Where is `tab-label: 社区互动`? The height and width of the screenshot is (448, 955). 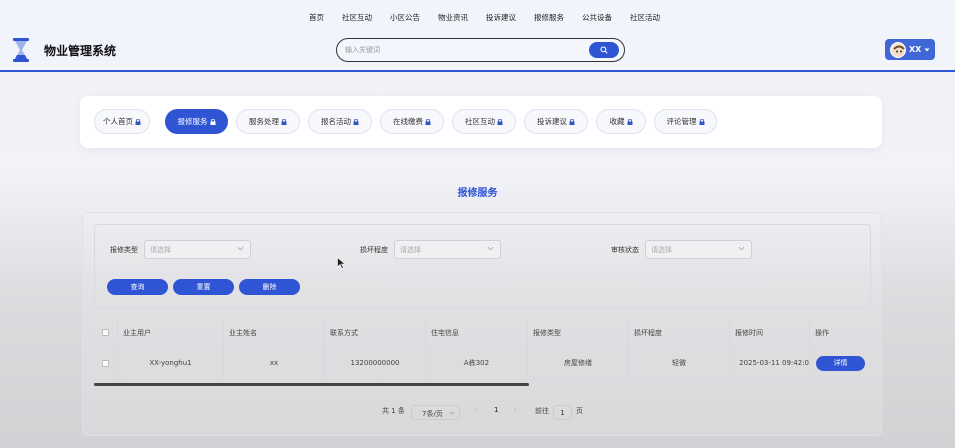
tab-label: 社区互动 is located at coordinates (480, 121).